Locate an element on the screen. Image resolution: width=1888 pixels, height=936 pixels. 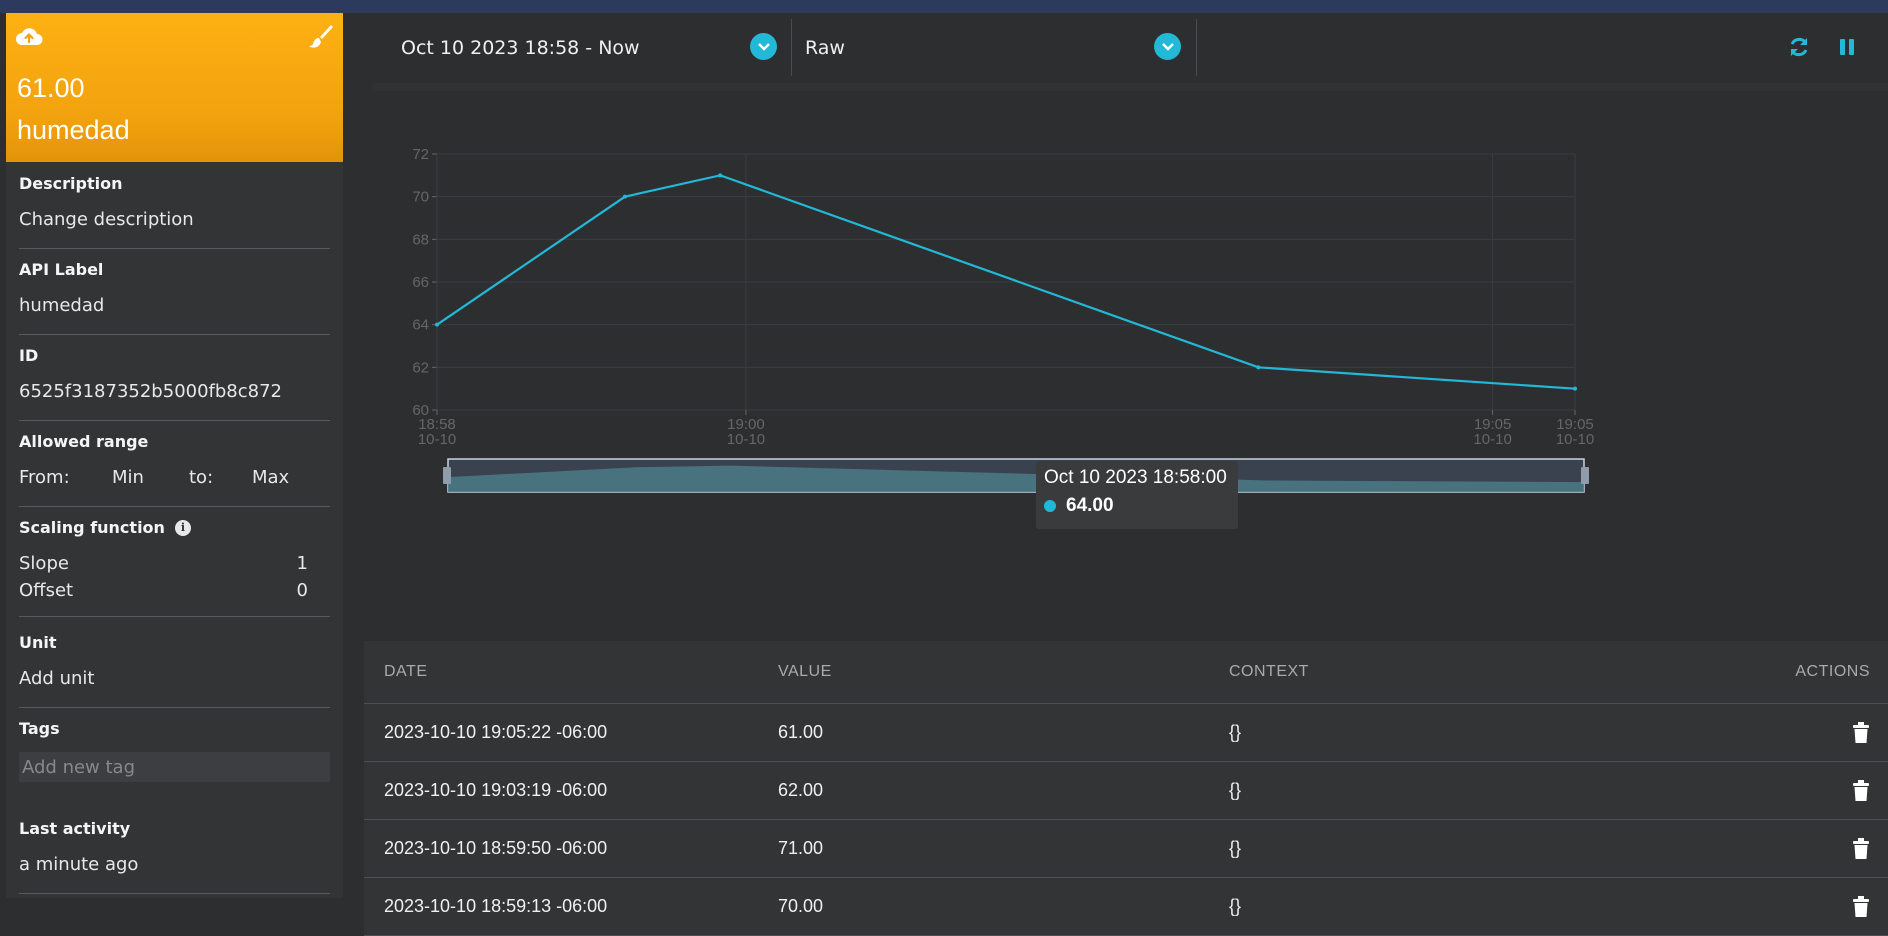
paint-brush-icon is located at coordinates (321, 36).